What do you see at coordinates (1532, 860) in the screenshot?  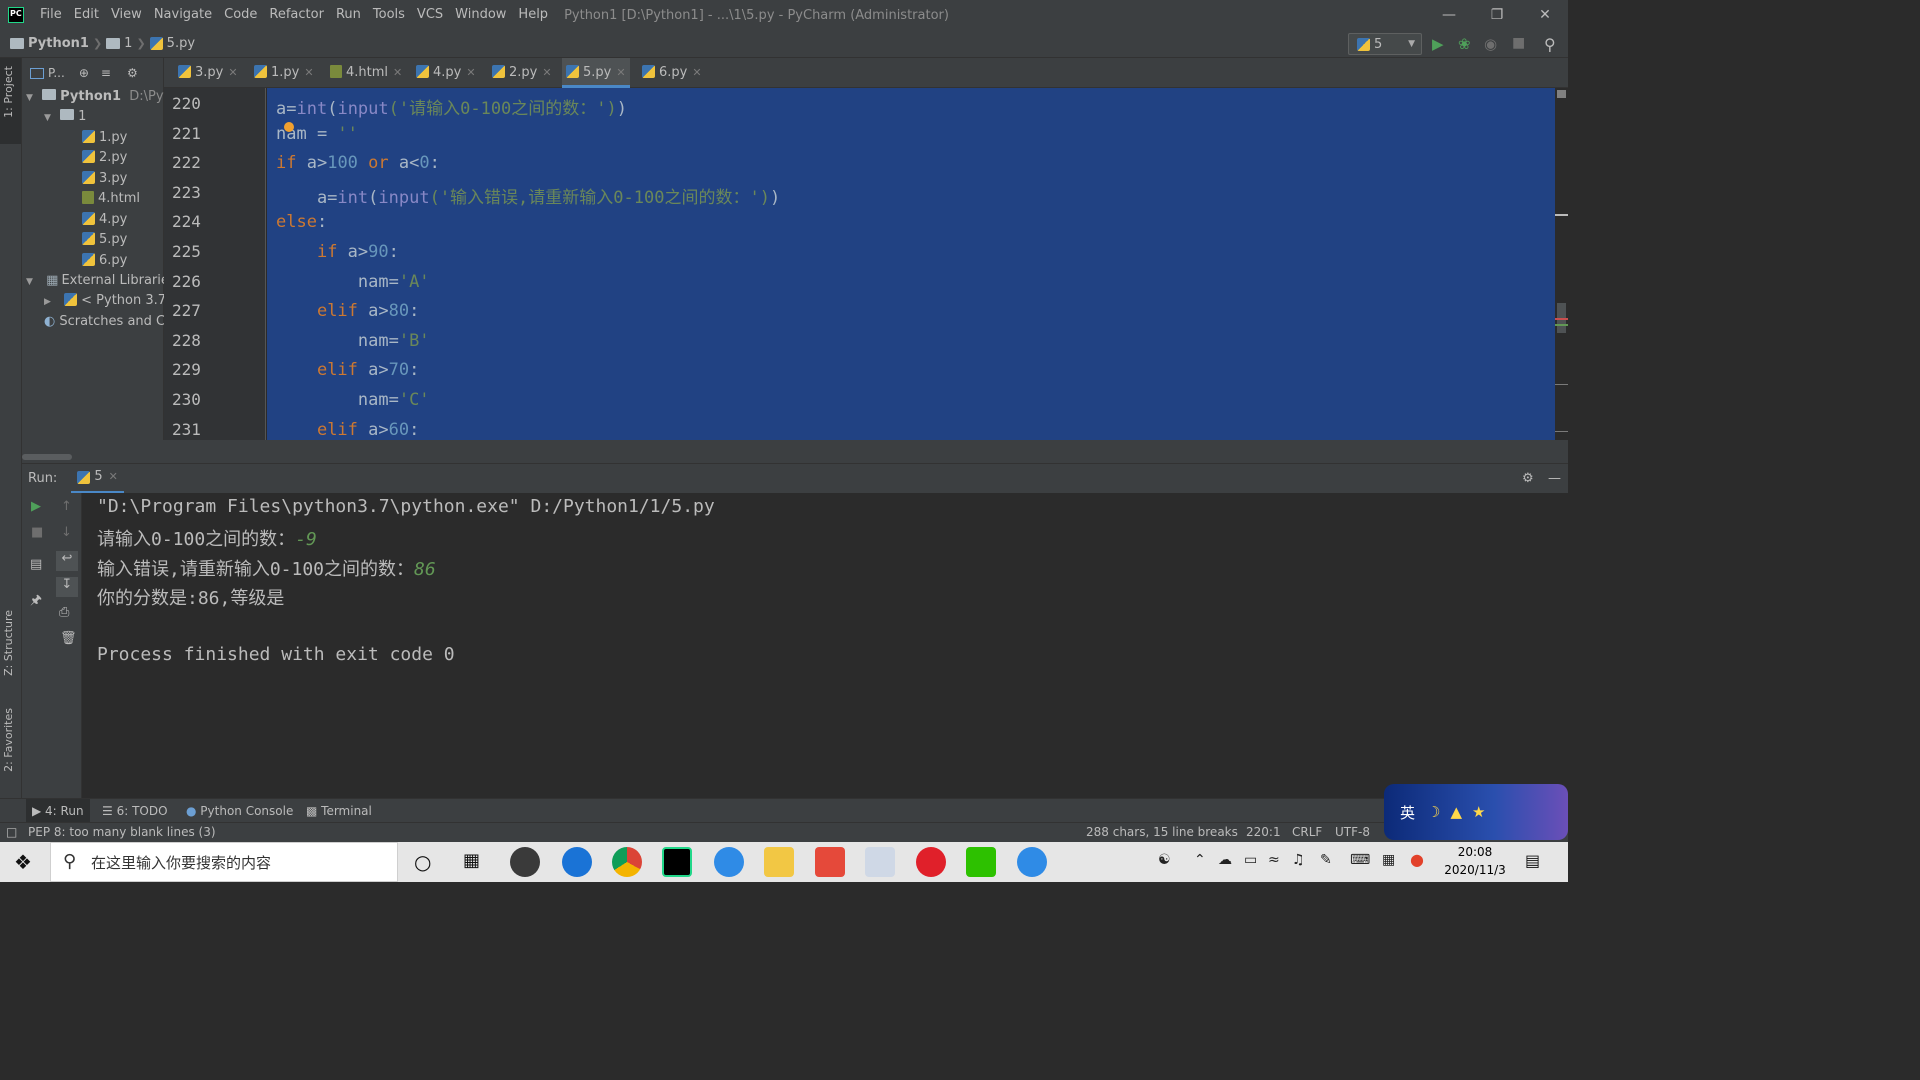 I see `notification-center-icon: ▤` at bounding box center [1532, 860].